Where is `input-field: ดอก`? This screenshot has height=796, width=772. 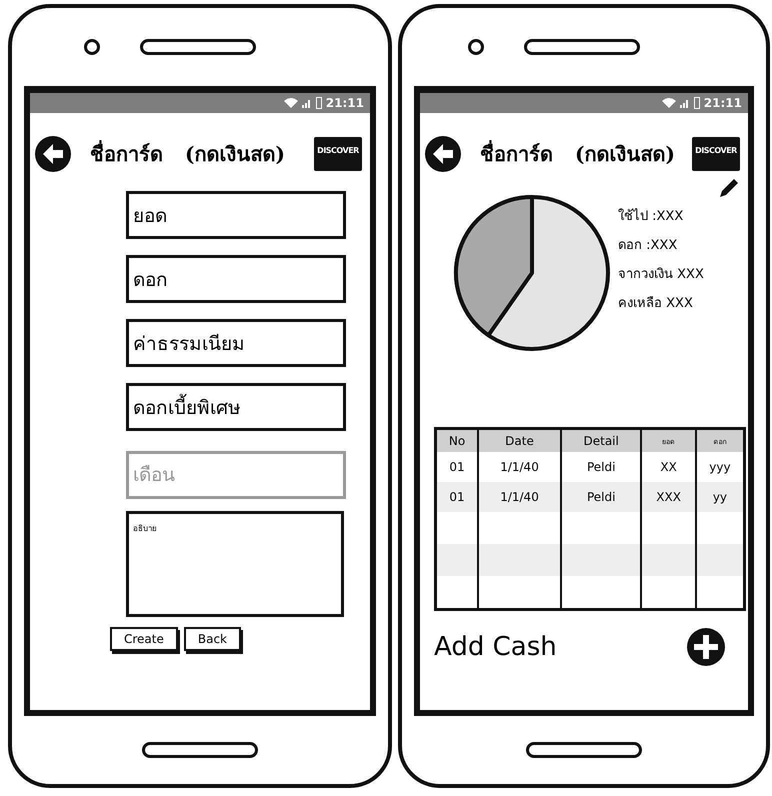
input-field: ดอก is located at coordinates (236, 279).